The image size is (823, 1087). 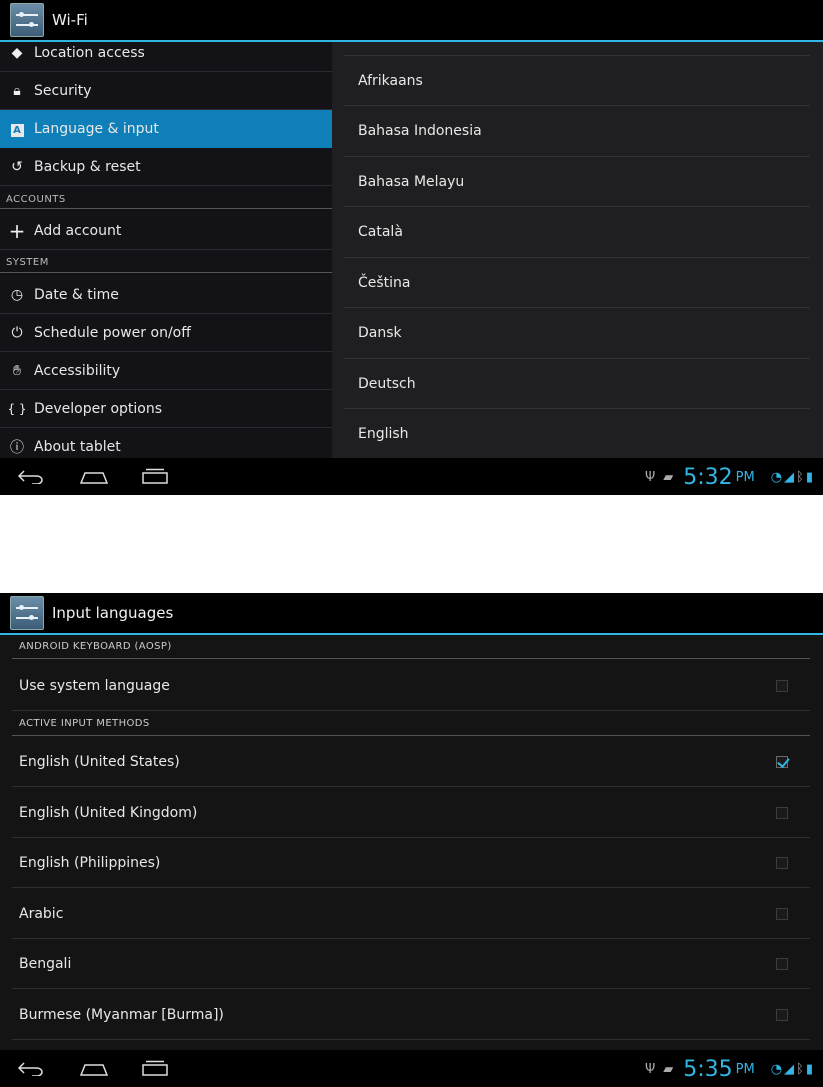 What do you see at coordinates (577, 130) in the screenshot?
I see `list-item-language: Bahasa Indonesia` at bounding box center [577, 130].